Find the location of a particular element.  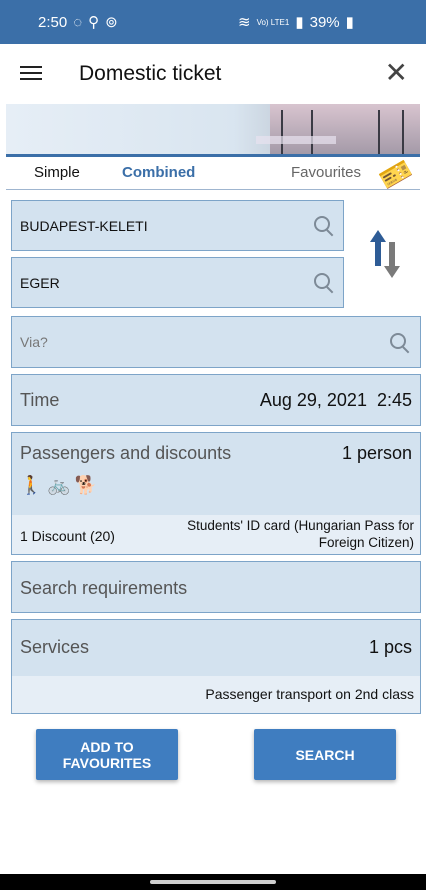

app-bar: Domestic ticket ✕ is located at coordinates (213, 74).